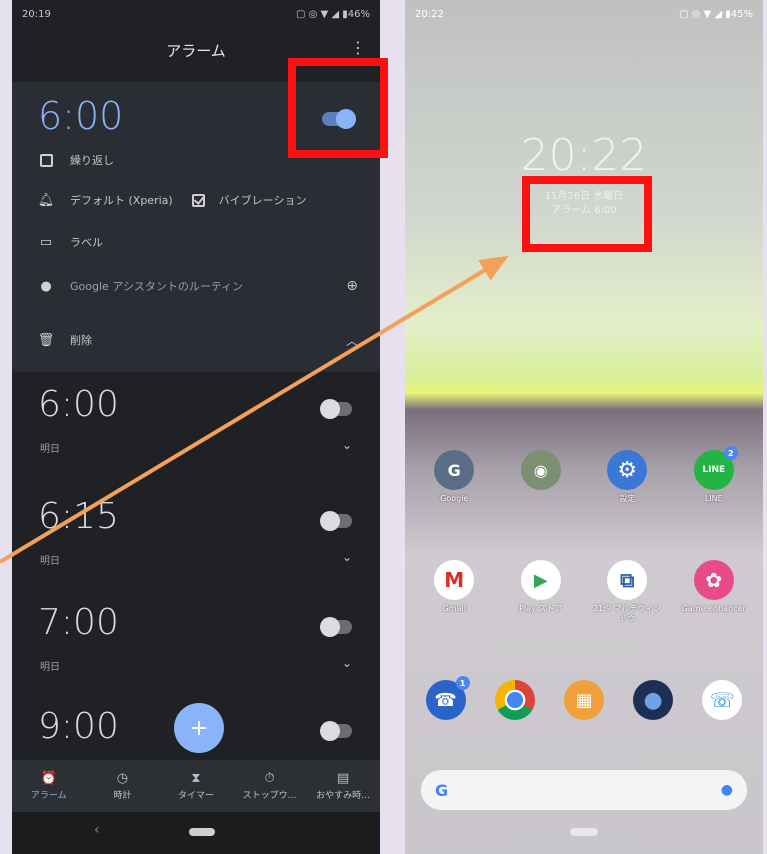  I want to click on app-game-enhancer: ✿ Game enhancer, so click(714, 591).